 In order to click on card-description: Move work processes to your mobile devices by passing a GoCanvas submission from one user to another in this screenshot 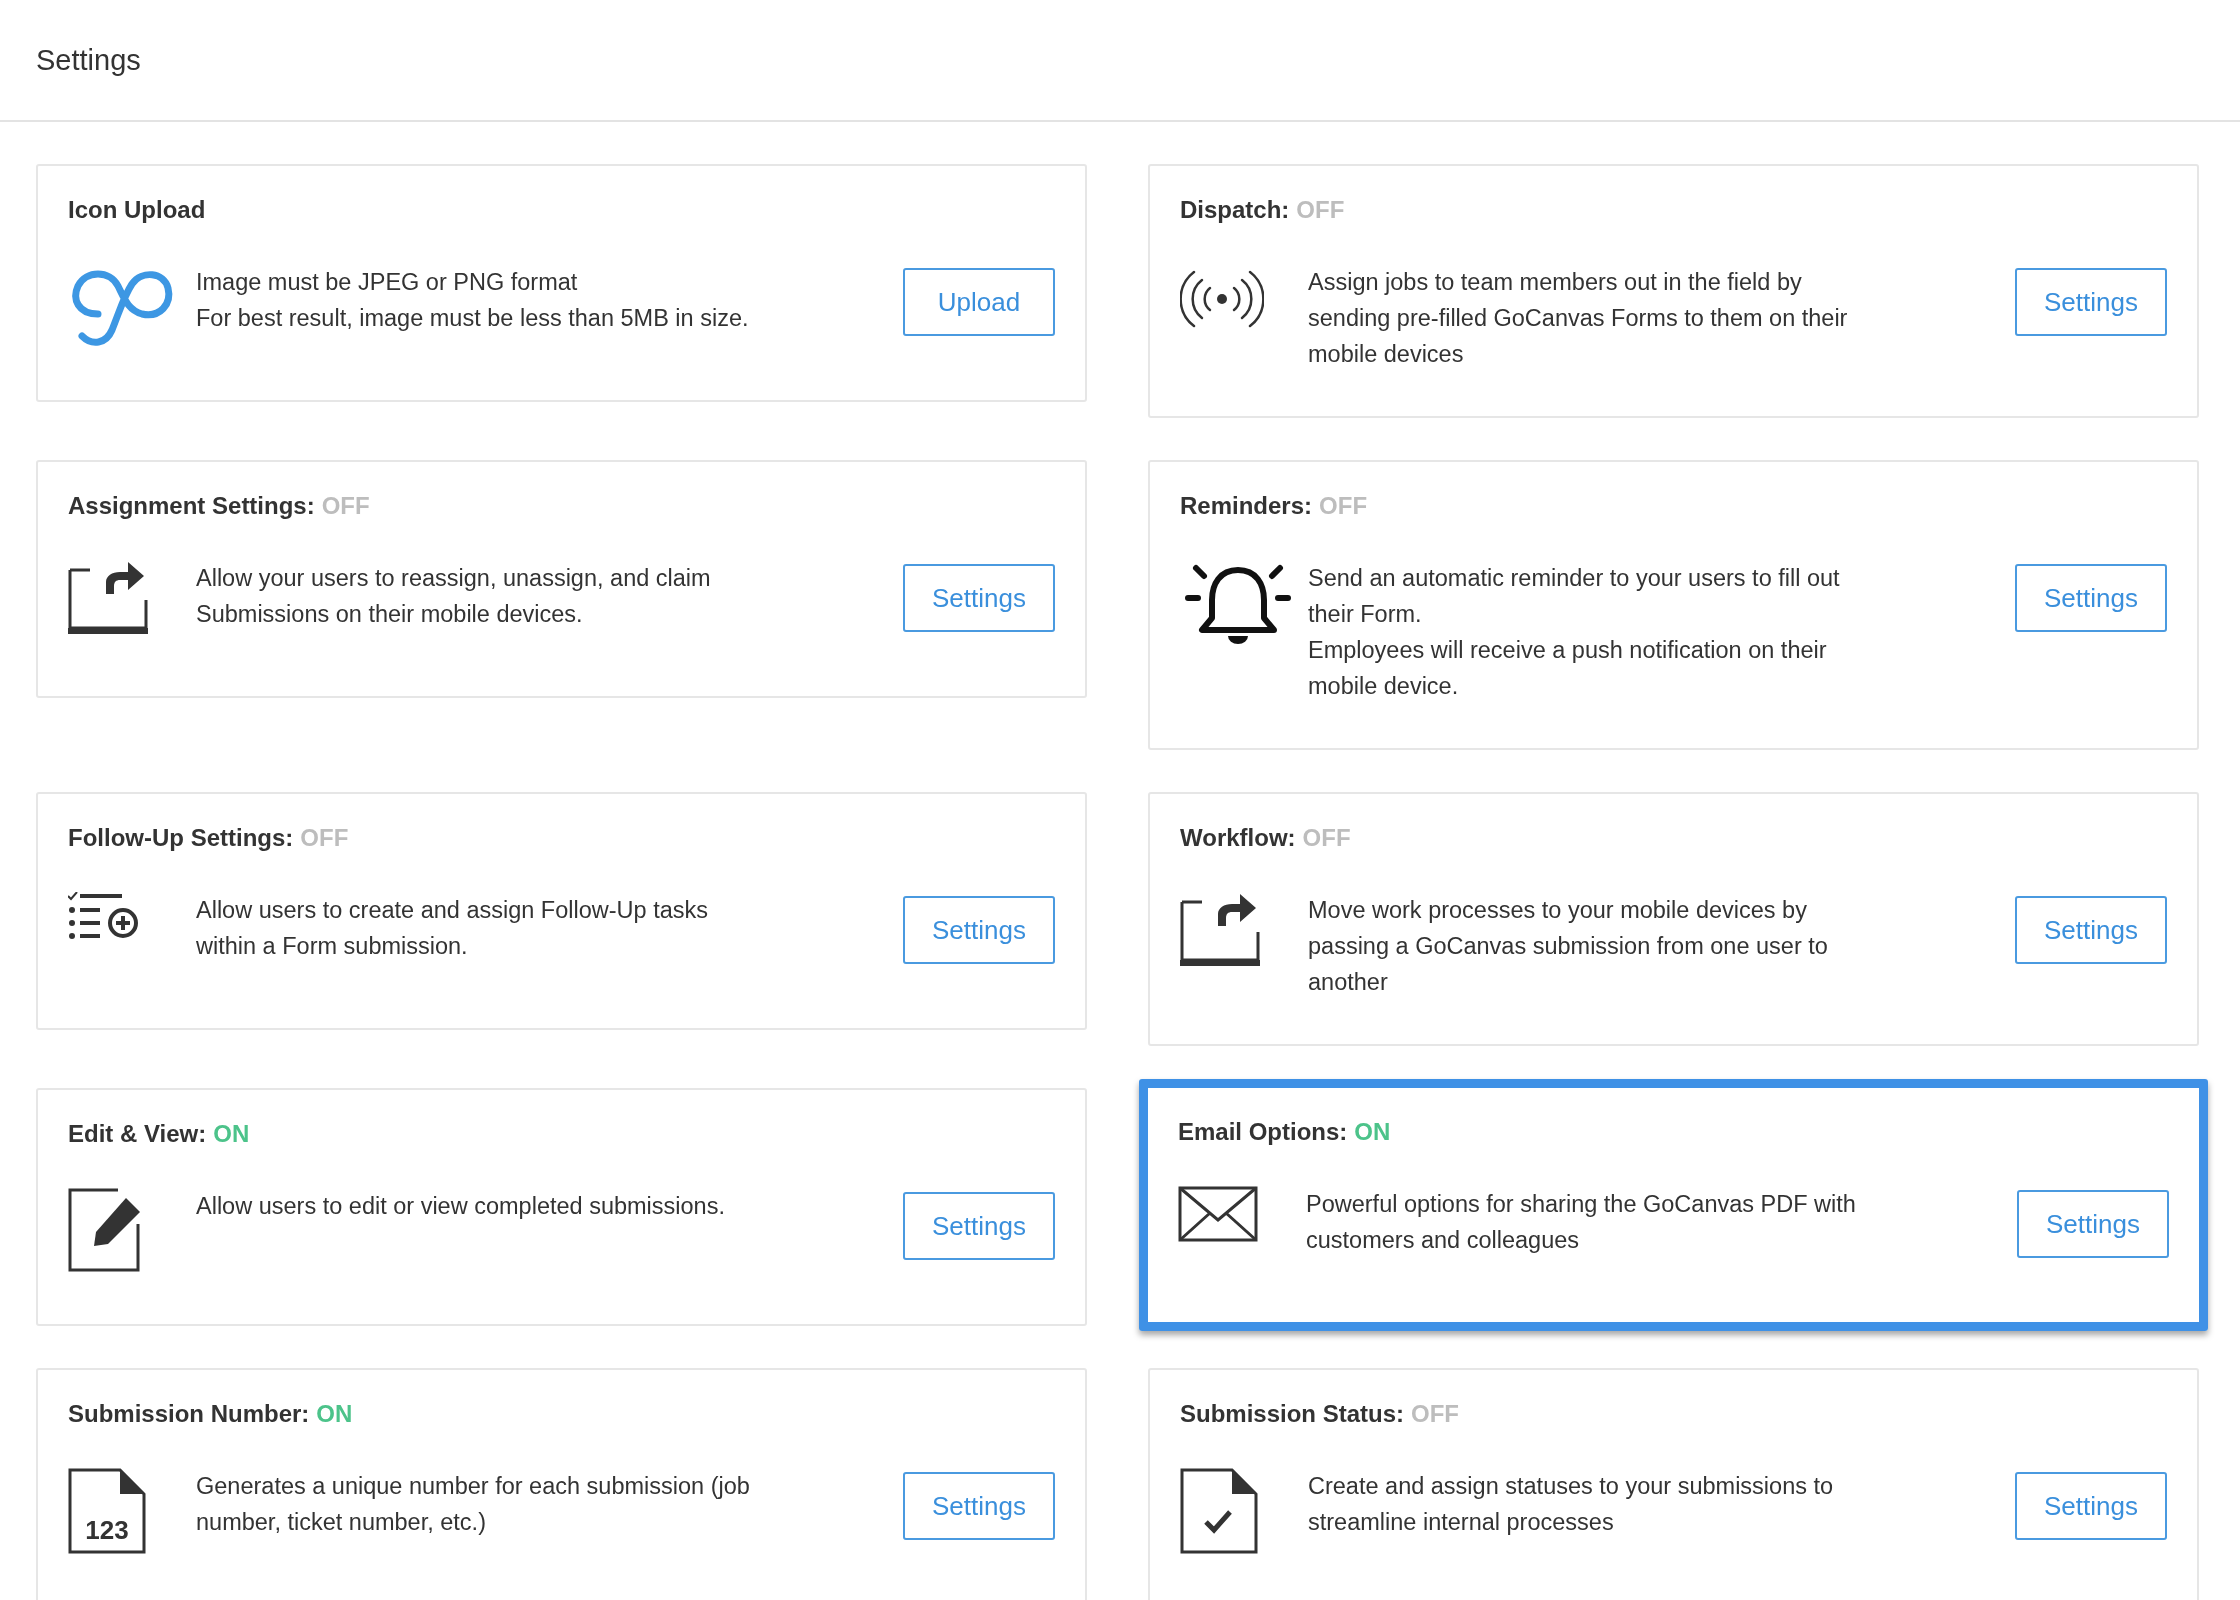, I will do `click(1568, 946)`.